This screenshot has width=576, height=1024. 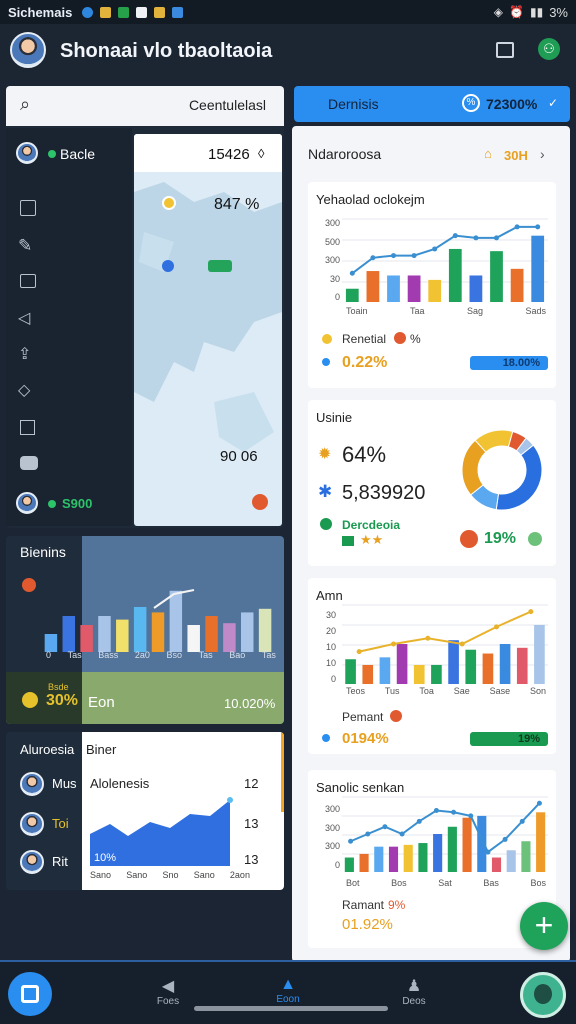 I want to click on profile-button, so click(x=543, y=995).